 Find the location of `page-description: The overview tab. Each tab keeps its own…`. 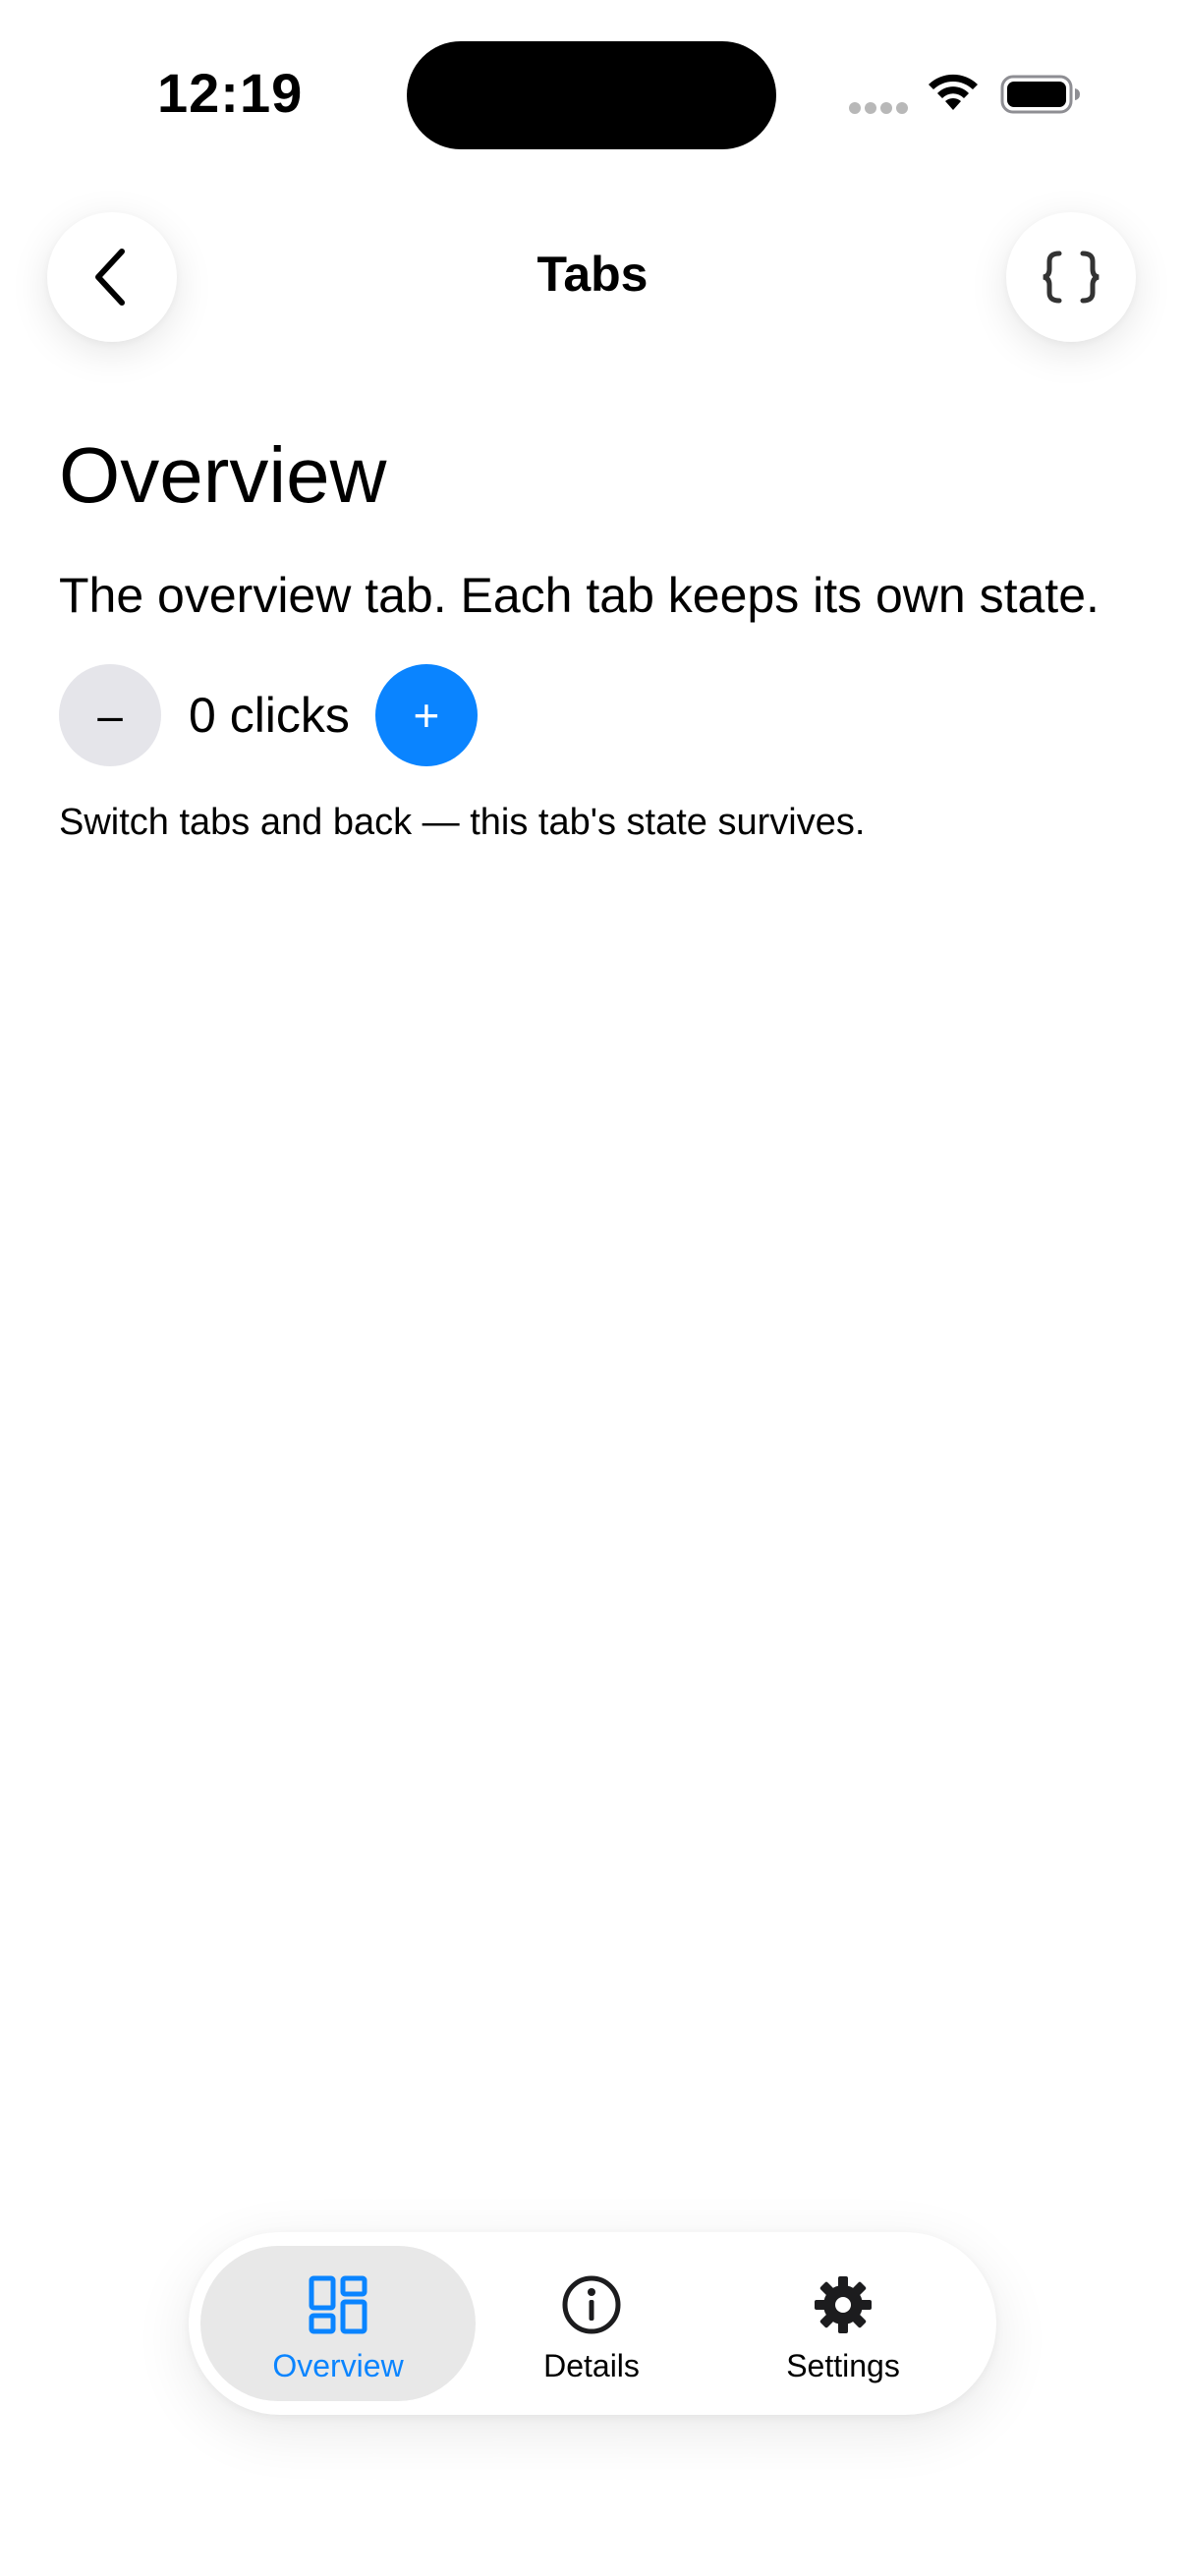

page-description: The overview tab. Each tab keeps its own… is located at coordinates (579, 595).